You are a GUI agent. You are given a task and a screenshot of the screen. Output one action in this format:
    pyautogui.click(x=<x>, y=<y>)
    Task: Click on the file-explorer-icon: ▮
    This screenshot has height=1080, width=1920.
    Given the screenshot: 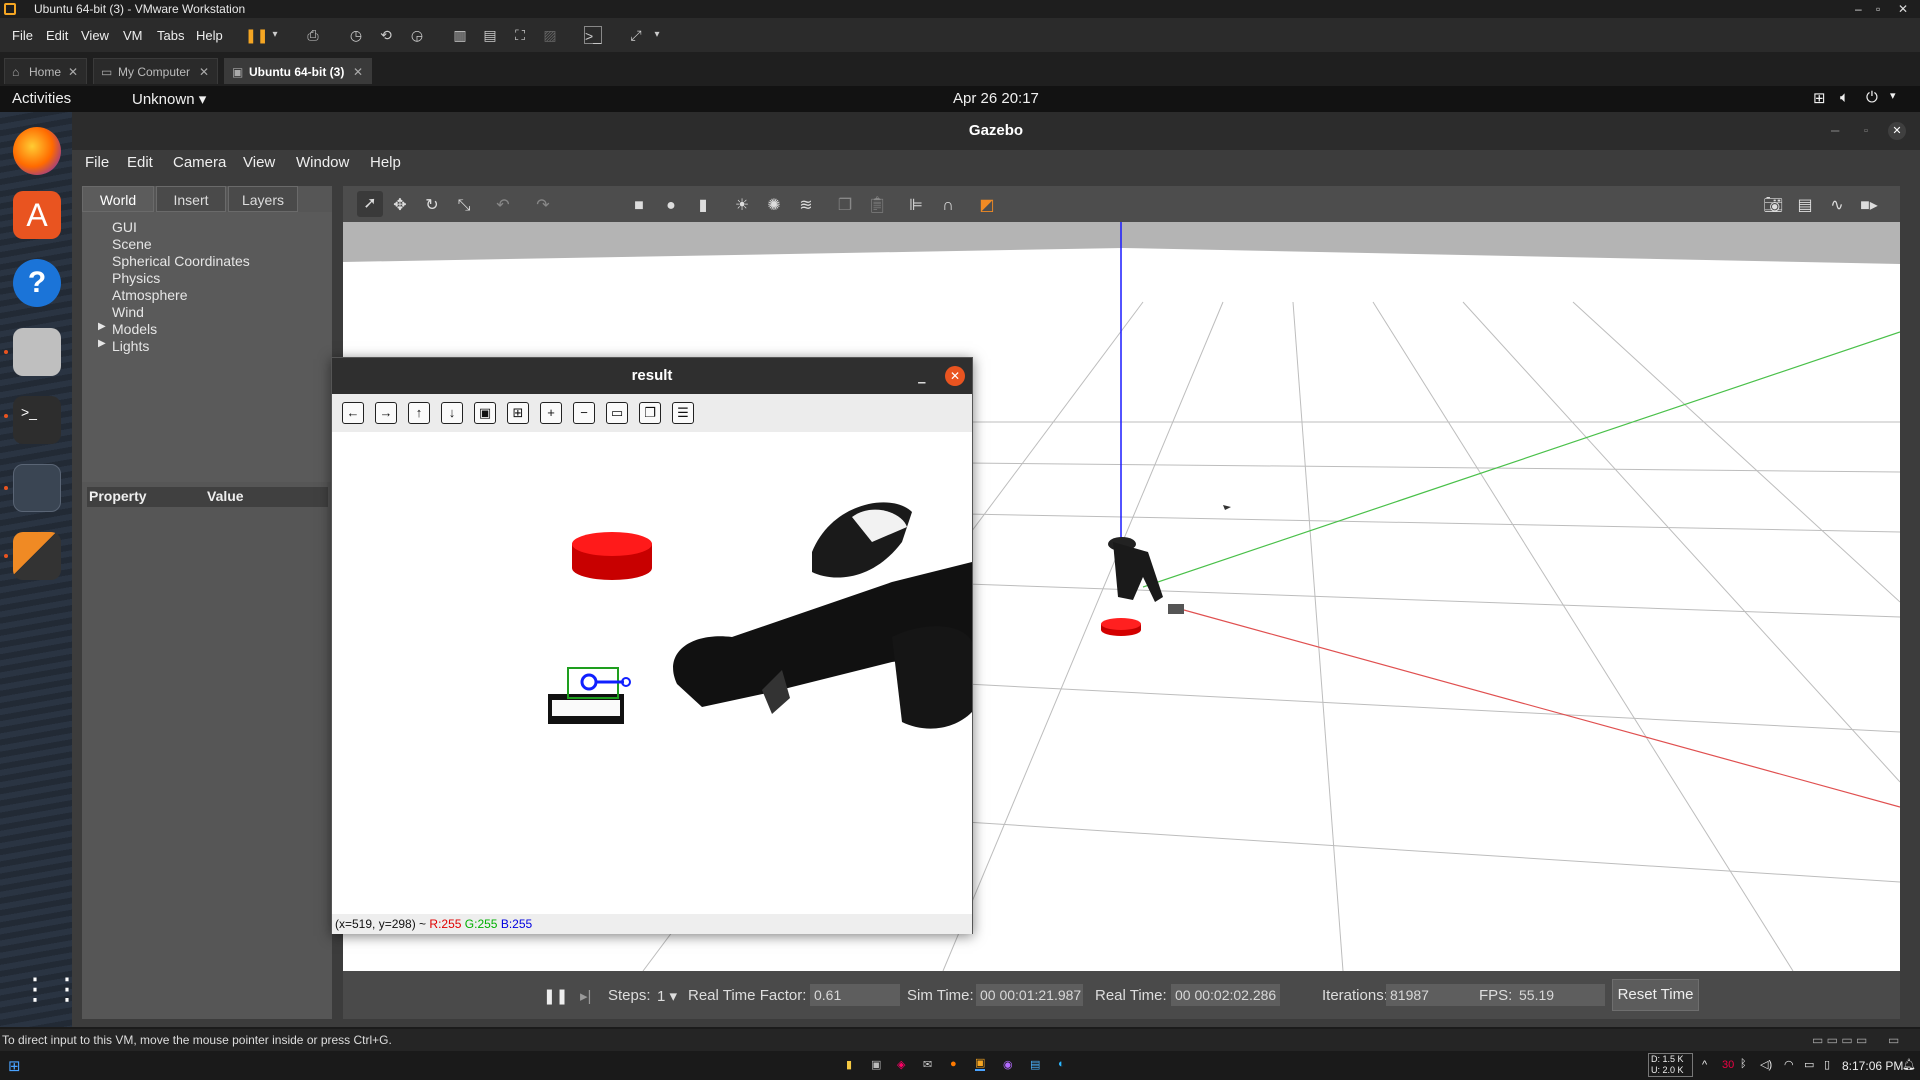 What is the action you would take?
    pyautogui.click(x=849, y=1064)
    